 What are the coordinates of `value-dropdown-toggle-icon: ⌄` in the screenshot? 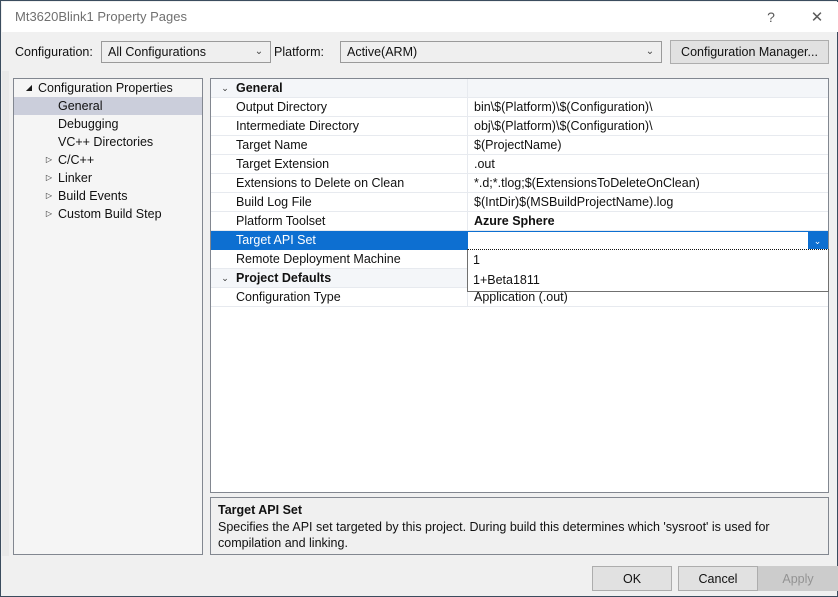 It's located at (817, 240).